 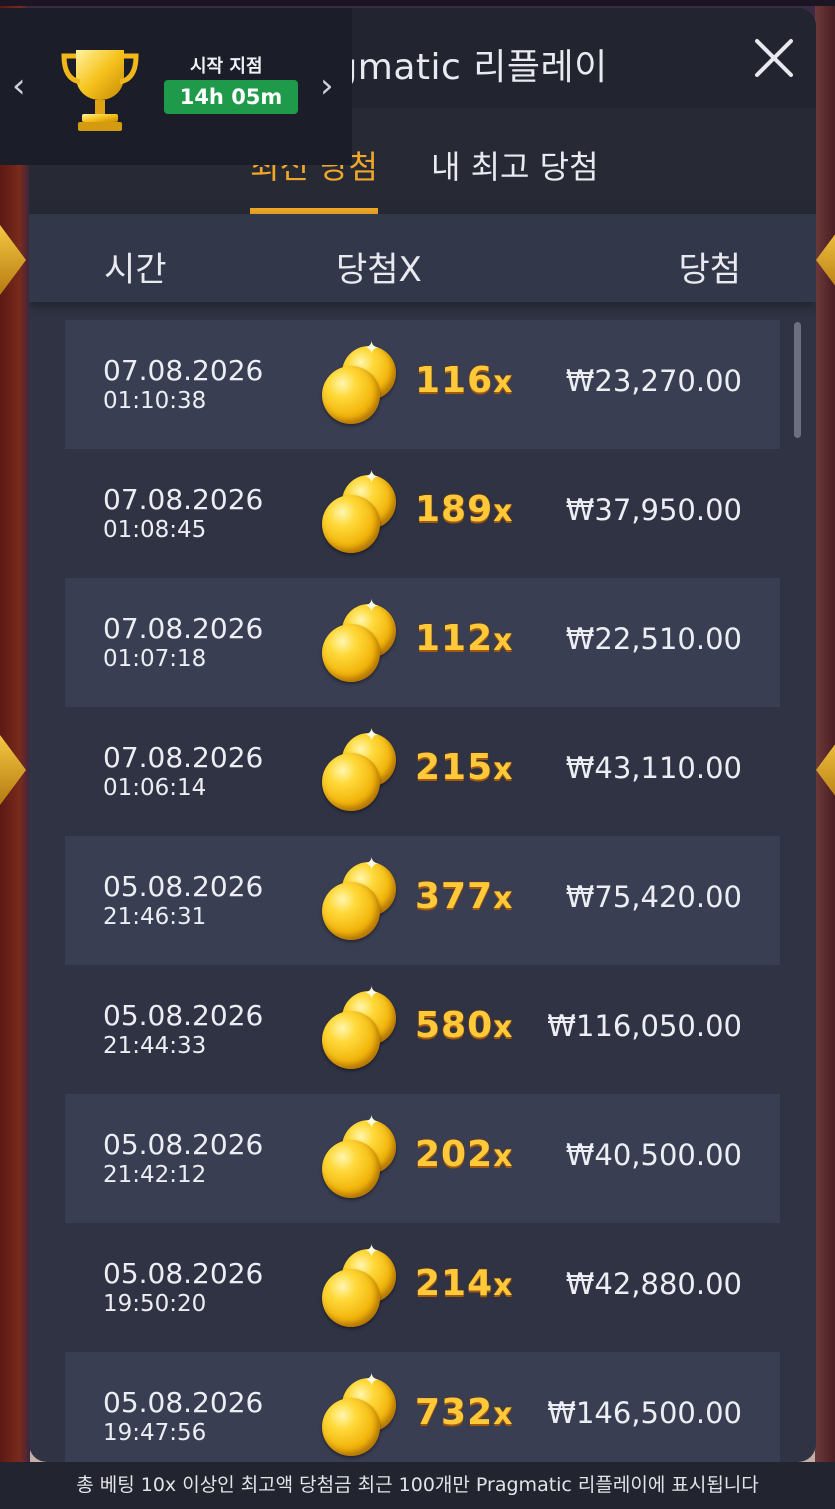 What do you see at coordinates (653, 381) in the screenshot?
I see `row-win-amount: ₩23,270.00` at bounding box center [653, 381].